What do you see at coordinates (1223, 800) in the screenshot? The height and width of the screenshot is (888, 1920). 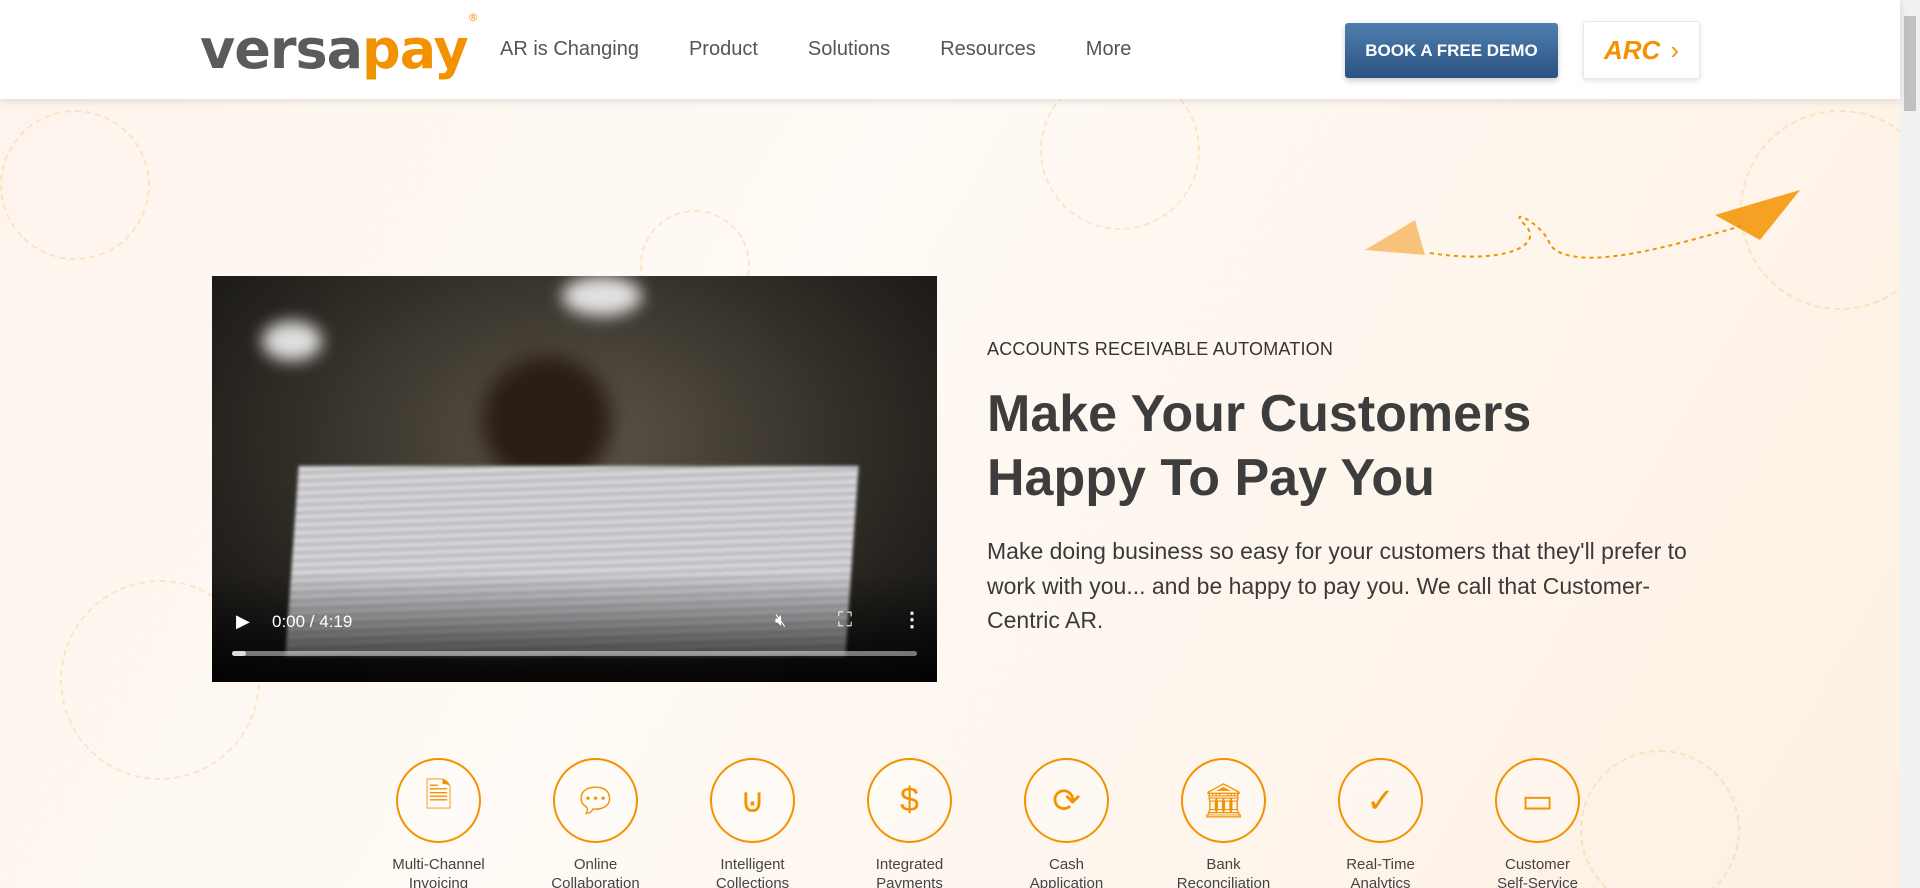 I see `bank-icon: 🏛︎` at bounding box center [1223, 800].